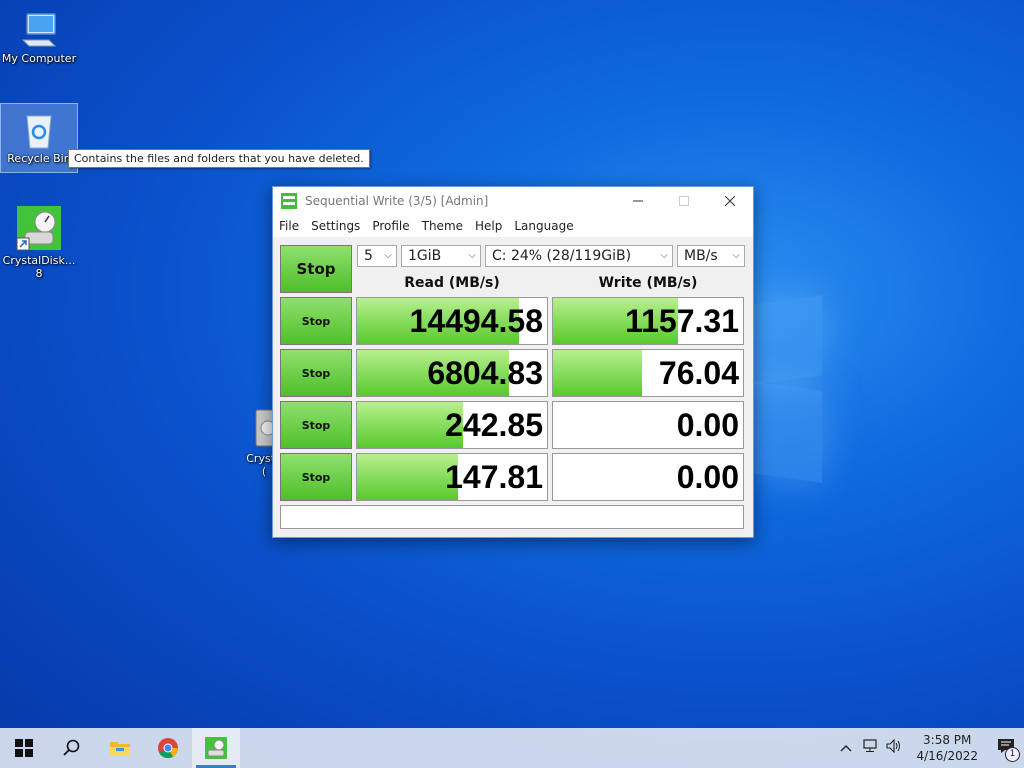 The width and height of the screenshot is (1024, 768). What do you see at coordinates (397, 201) in the screenshot?
I see `window-title: Sequential Write (3/5) [Admin]` at bounding box center [397, 201].